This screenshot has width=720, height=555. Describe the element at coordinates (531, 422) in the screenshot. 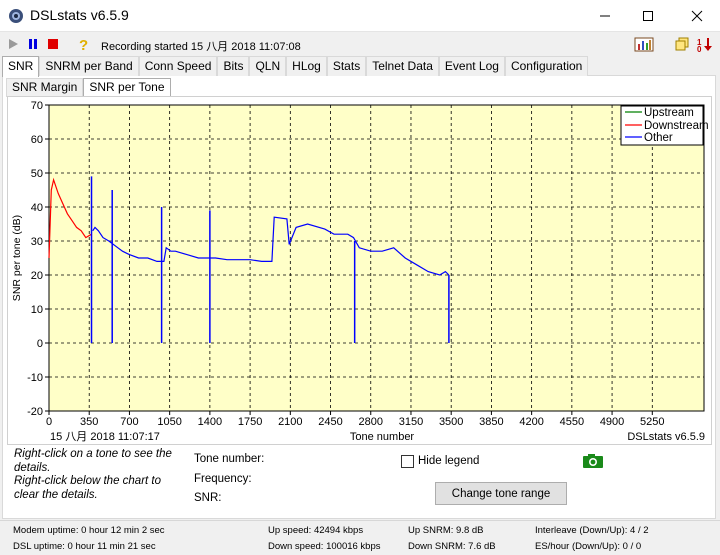

I see `x-tick-label: 4200` at that location.